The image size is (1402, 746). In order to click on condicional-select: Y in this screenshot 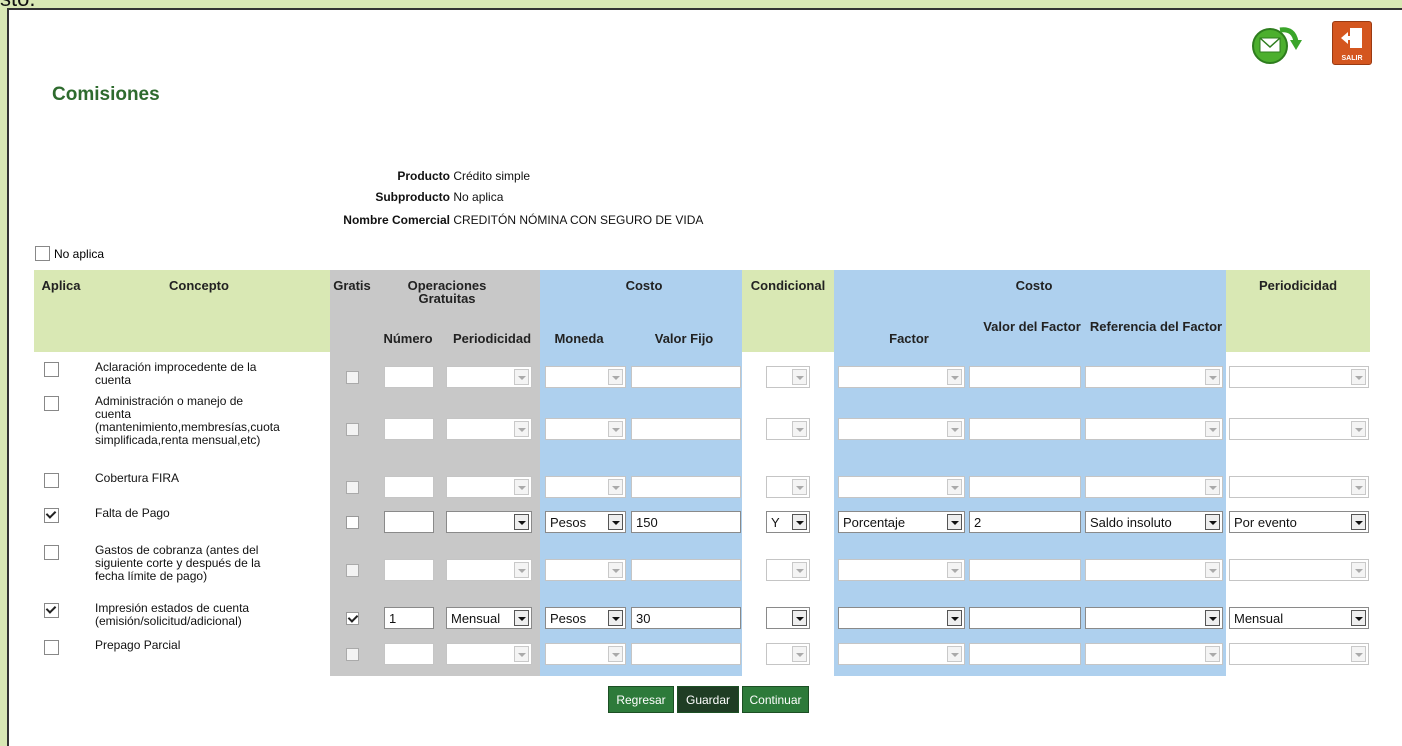, I will do `click(788, 522)`.